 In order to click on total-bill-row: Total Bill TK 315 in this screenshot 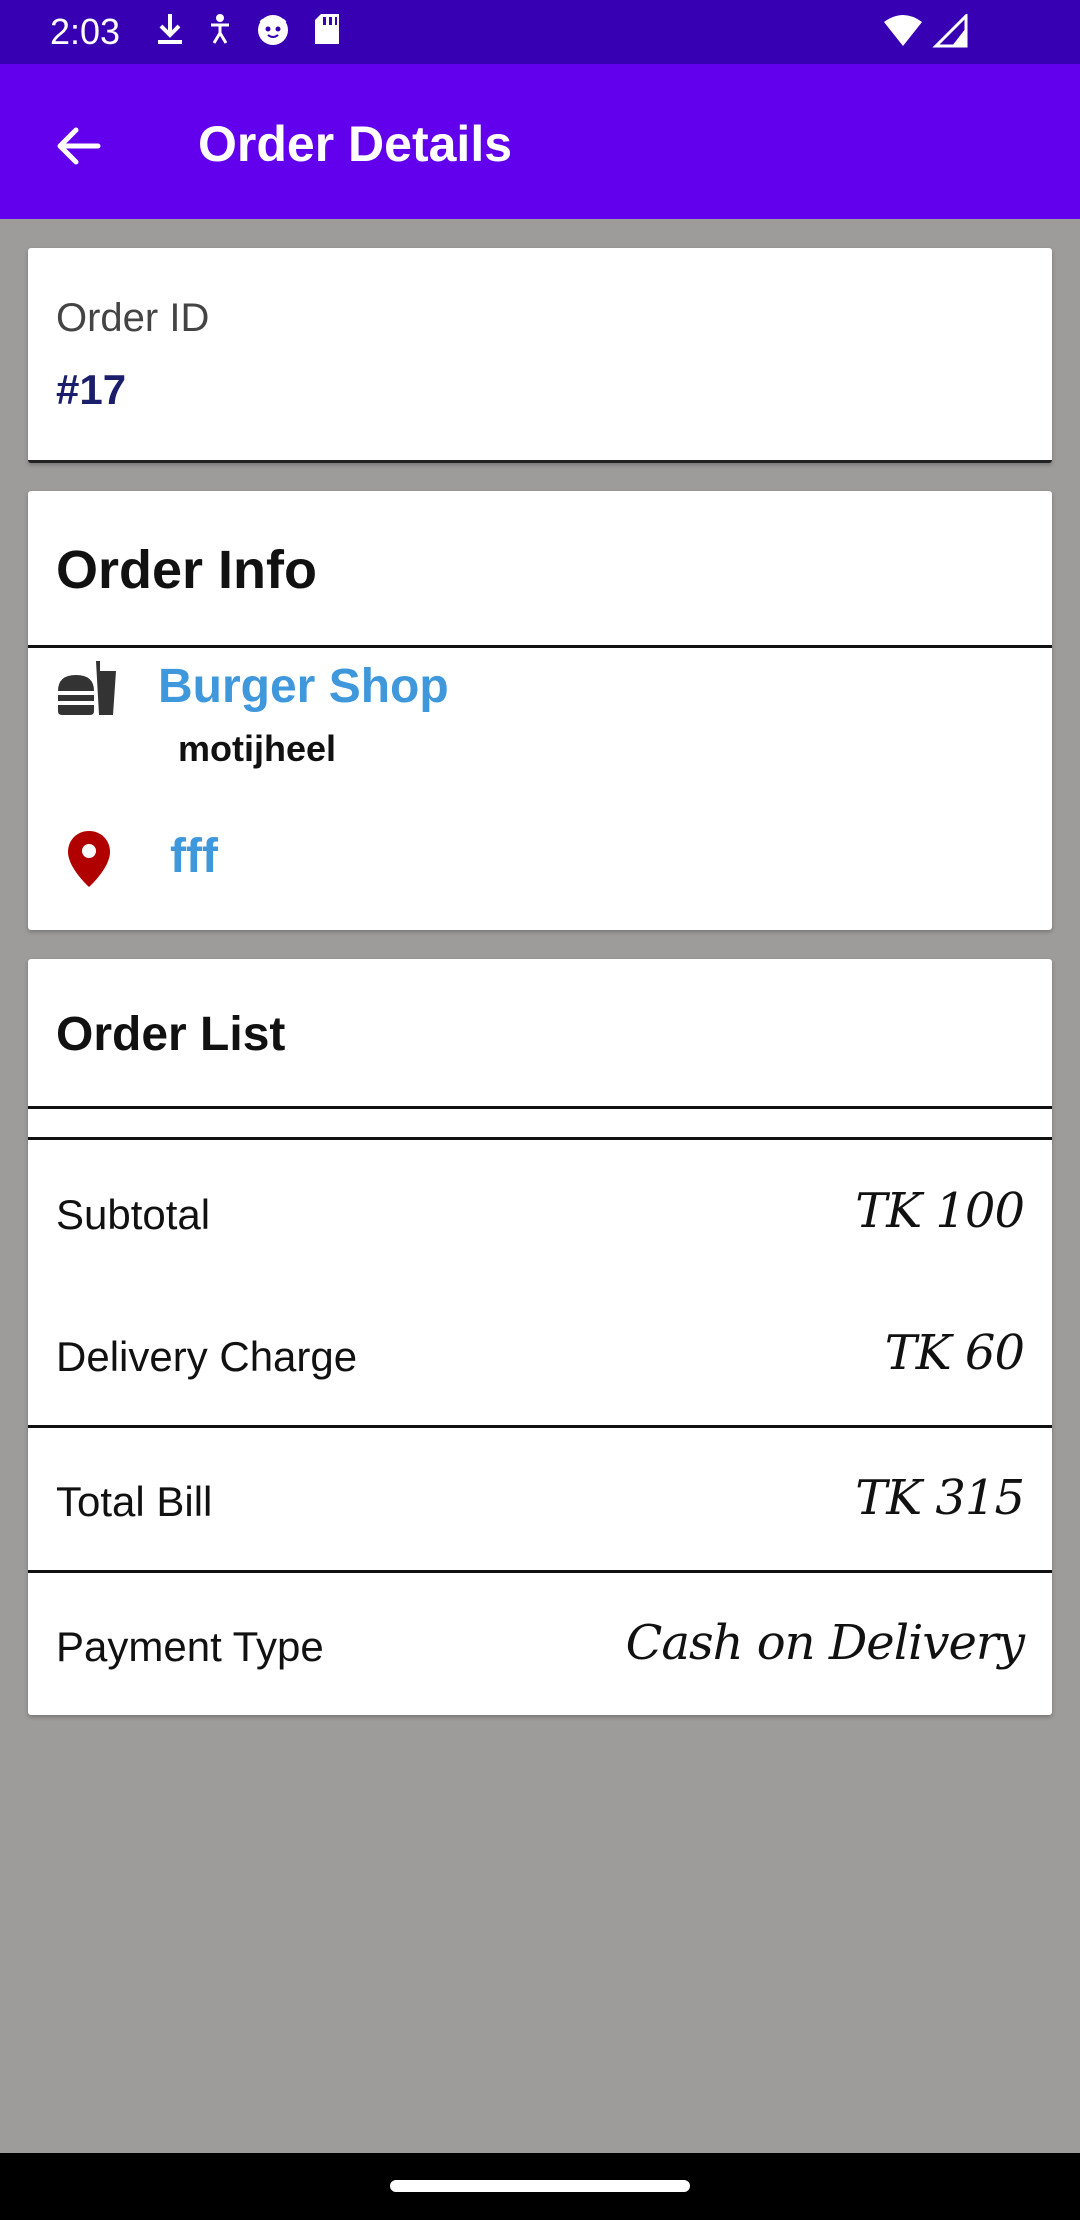, I will do `click(540, 1499)`.